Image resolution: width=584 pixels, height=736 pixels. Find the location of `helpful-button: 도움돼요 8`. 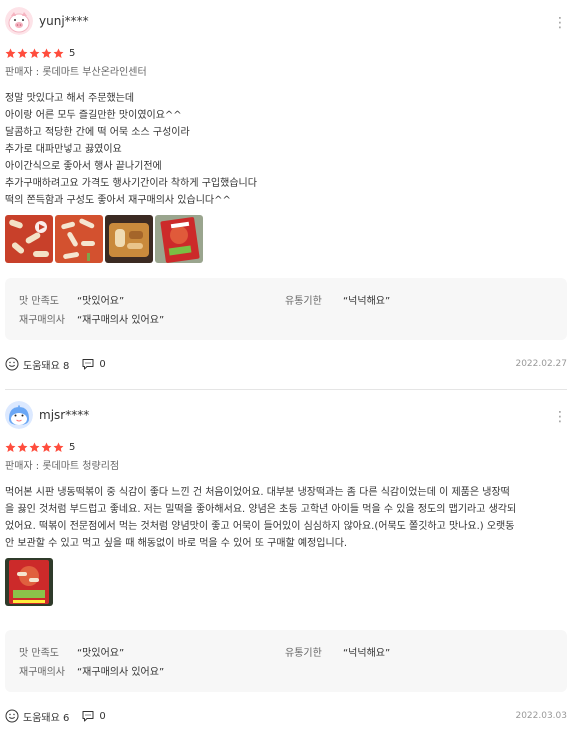

helpful-button: 도움돼요 8 is located at coordinates (37, 364).